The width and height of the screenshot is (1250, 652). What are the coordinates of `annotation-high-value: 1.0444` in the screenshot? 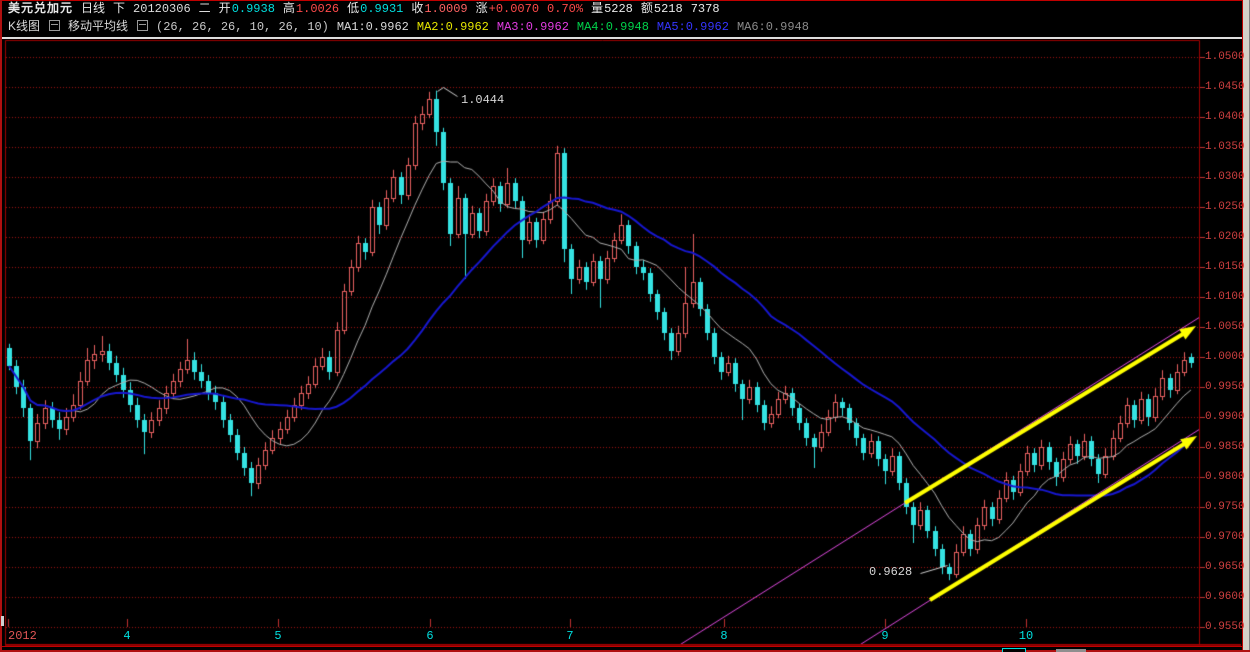 It's located at (483, 100).